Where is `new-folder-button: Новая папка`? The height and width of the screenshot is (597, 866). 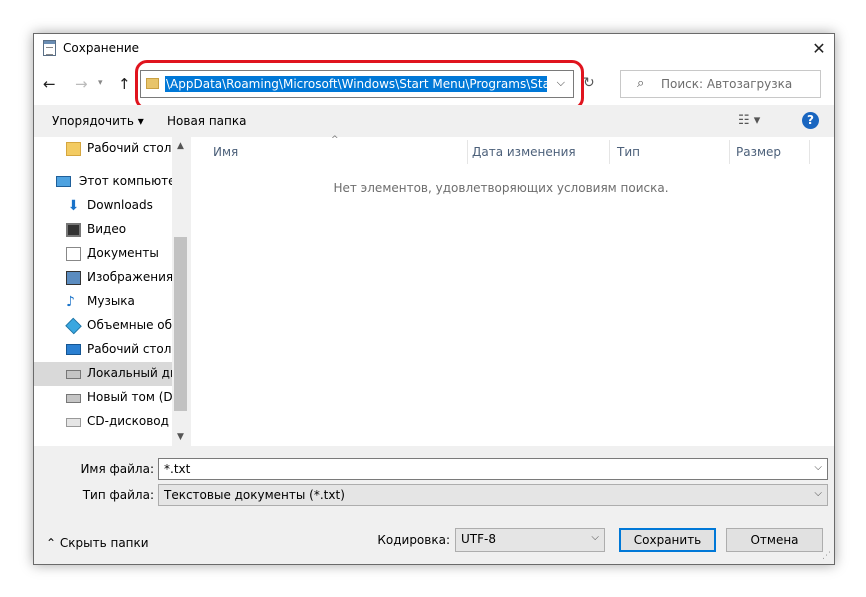 new-folder-button: Новая папка is located at coordinates (206, 121).